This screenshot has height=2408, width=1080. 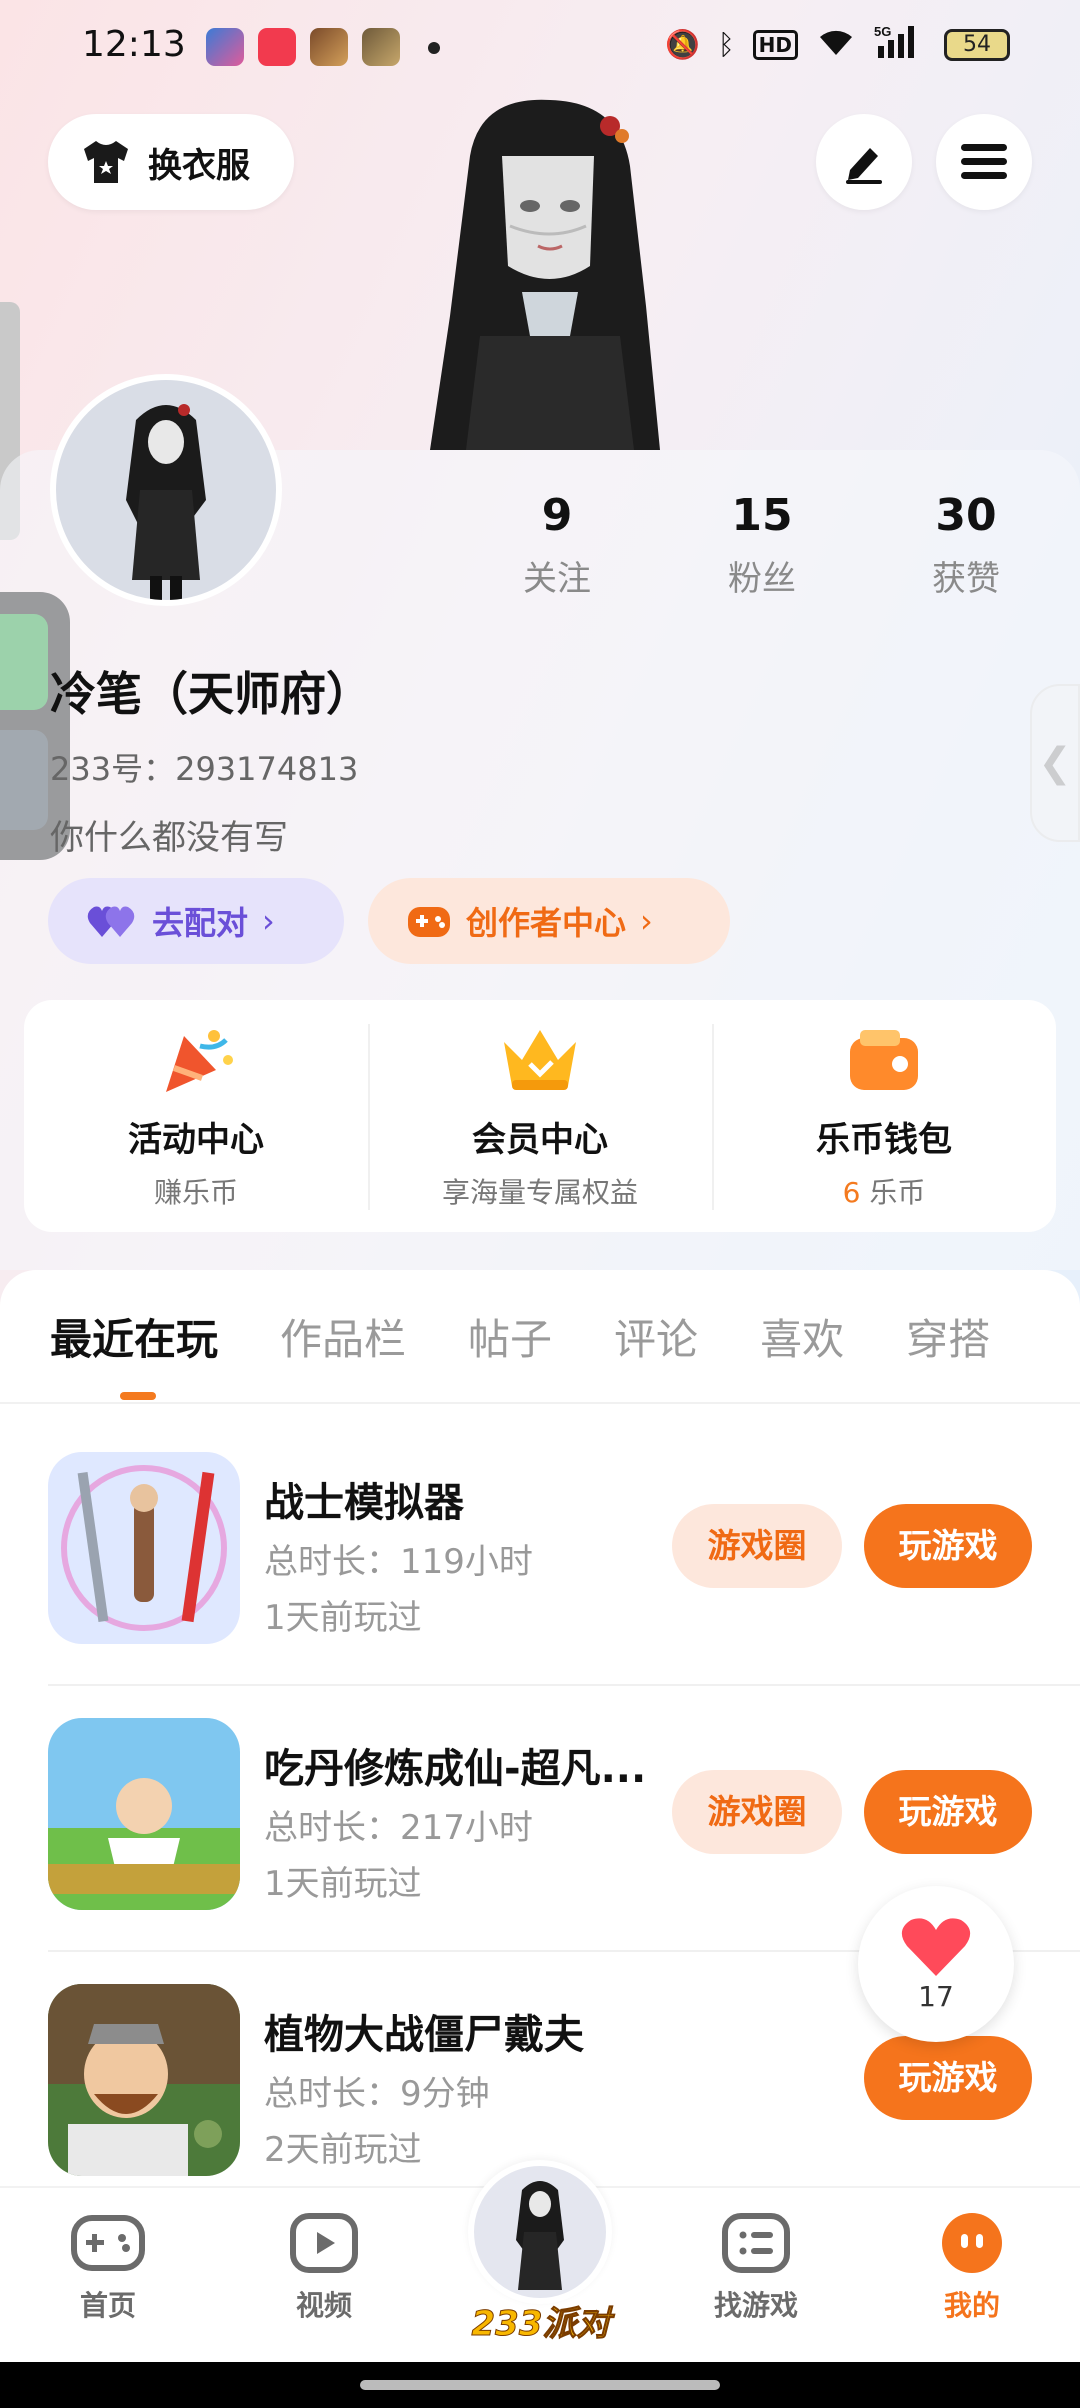 What do you see at coordinates (323, 2305) in the screenshot?
I see `nav-video-label: 视频` at bounding box center [323, 2305].